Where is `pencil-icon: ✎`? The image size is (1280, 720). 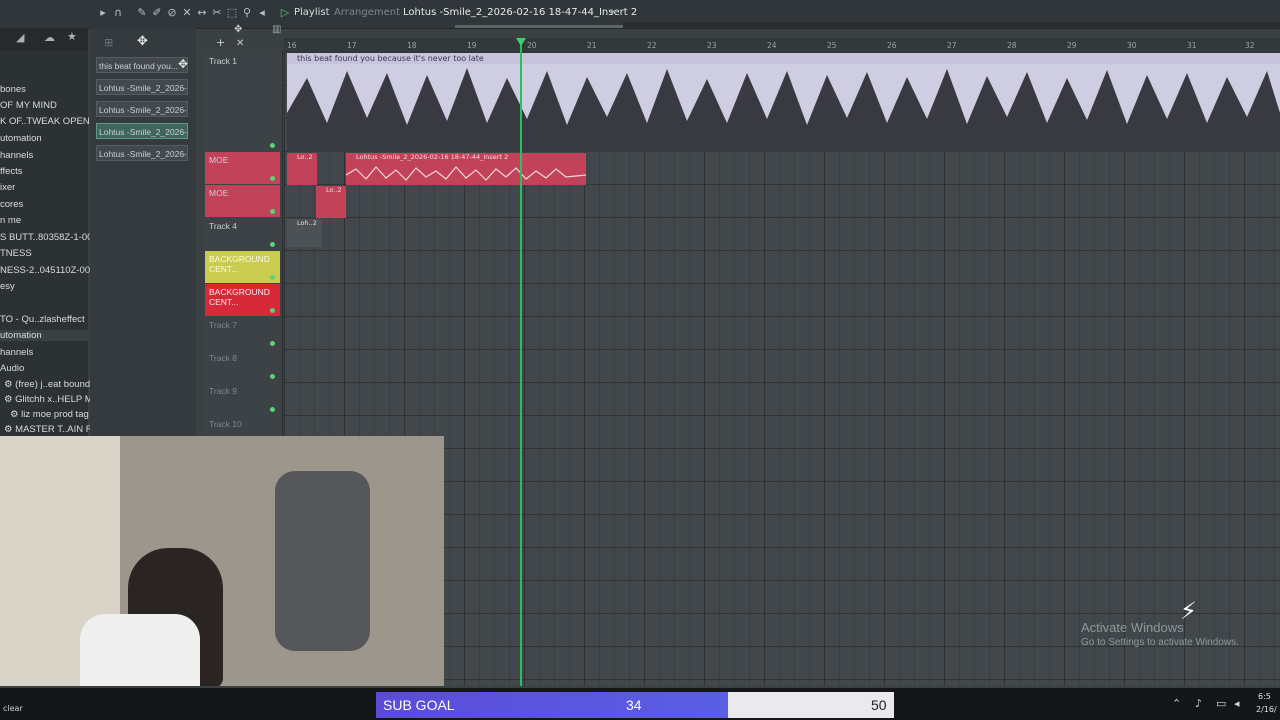 pencil-icon: ✎ is located at coordinates (142, 13).